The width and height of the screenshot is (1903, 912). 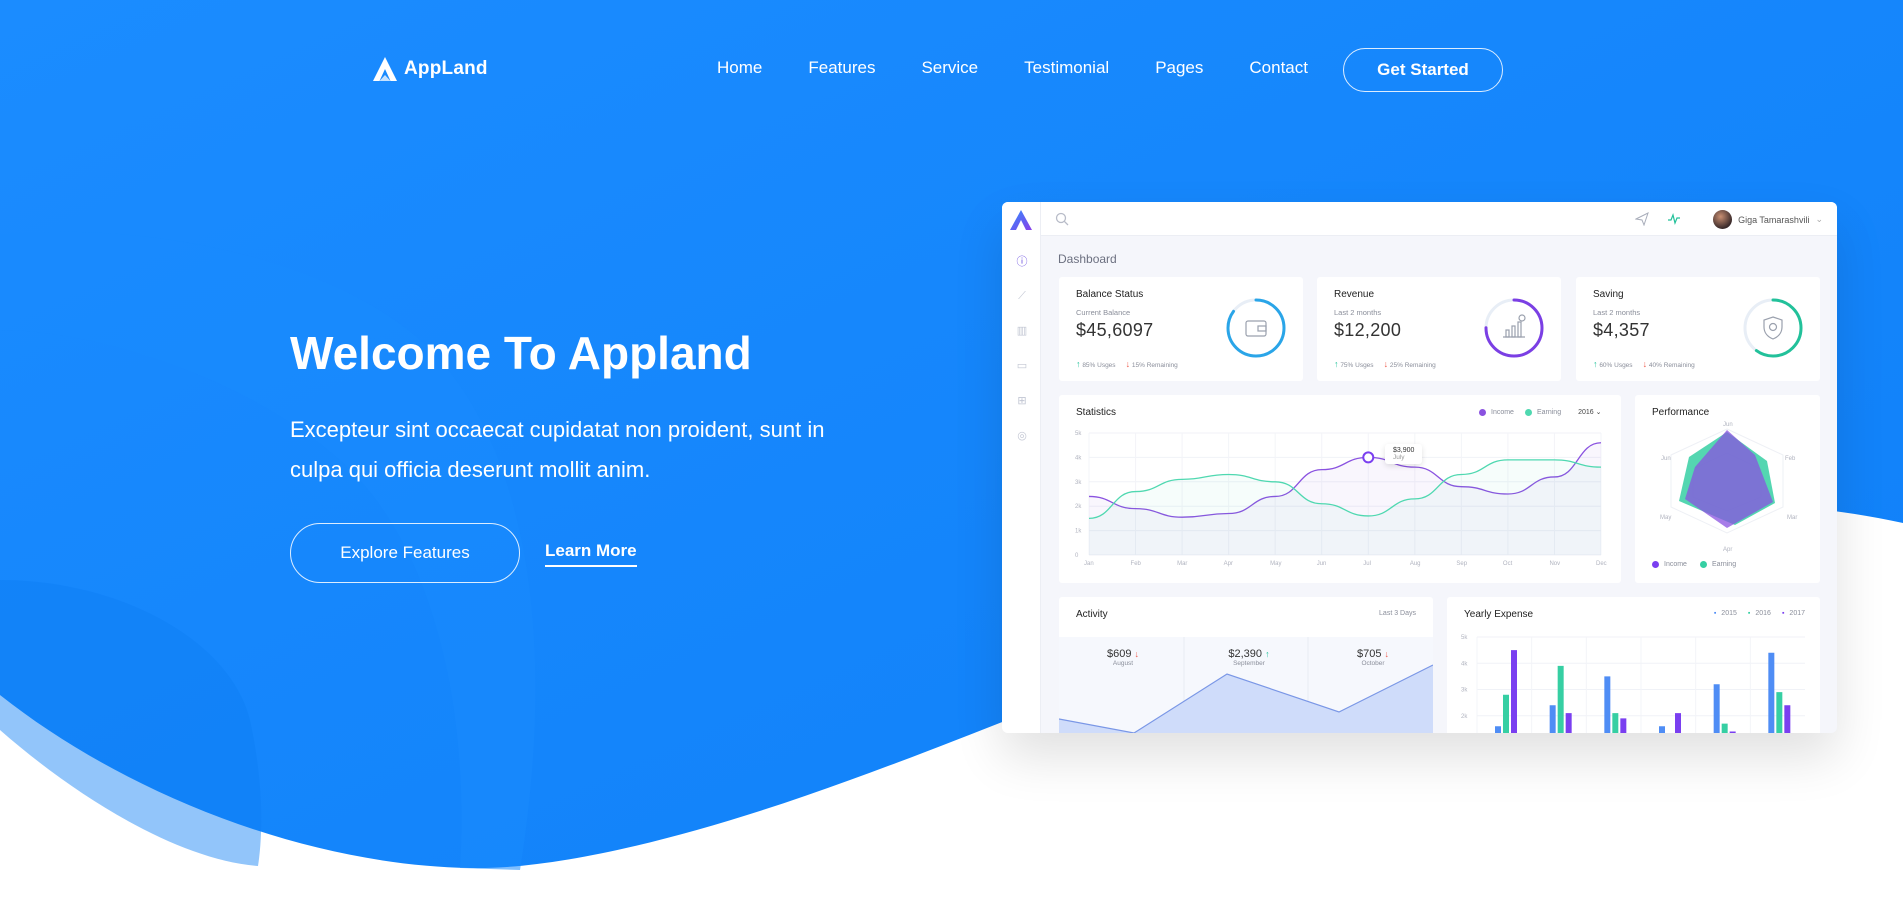 I want to click on card-value: $45,6097, so click(x=1115, y=330).